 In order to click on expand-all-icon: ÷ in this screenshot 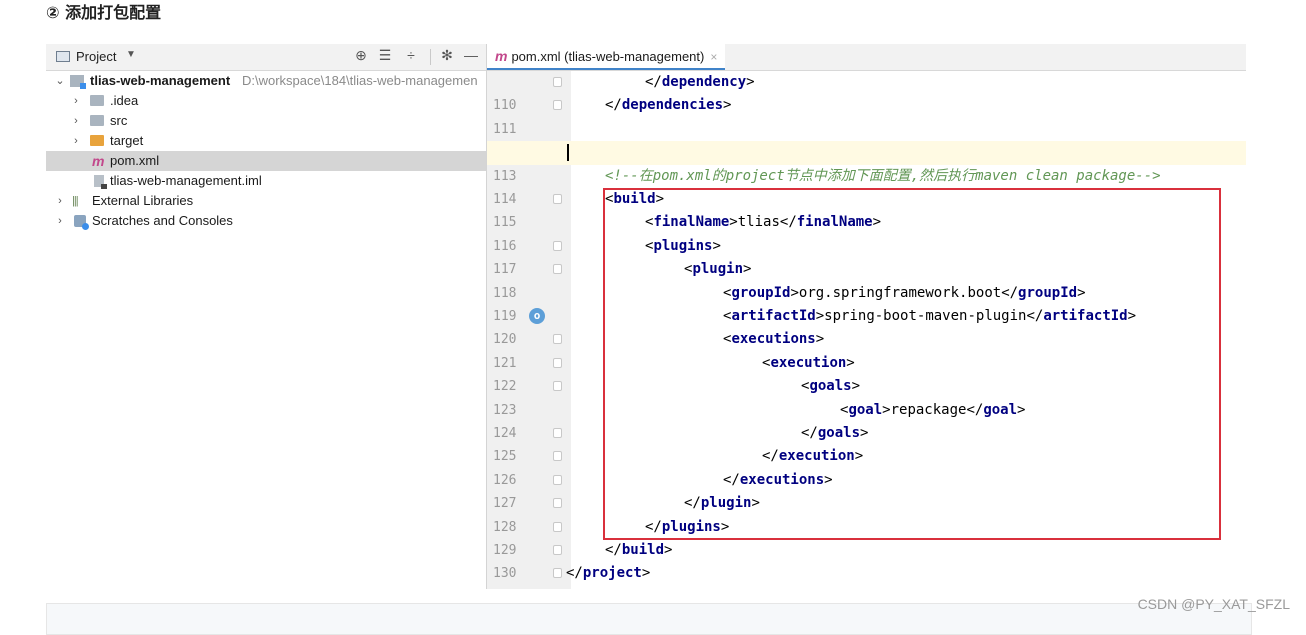, I will do `click(411, 55)`.